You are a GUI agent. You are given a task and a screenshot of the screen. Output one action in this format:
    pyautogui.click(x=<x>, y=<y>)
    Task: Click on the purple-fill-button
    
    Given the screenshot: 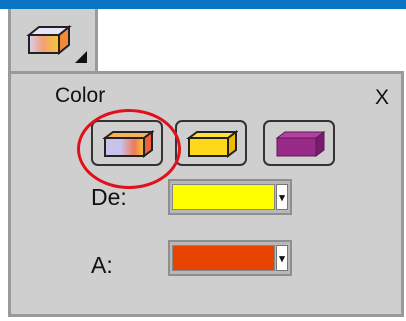 What is the action you would take?
    pyautogui.click(x=299, y=143)
    